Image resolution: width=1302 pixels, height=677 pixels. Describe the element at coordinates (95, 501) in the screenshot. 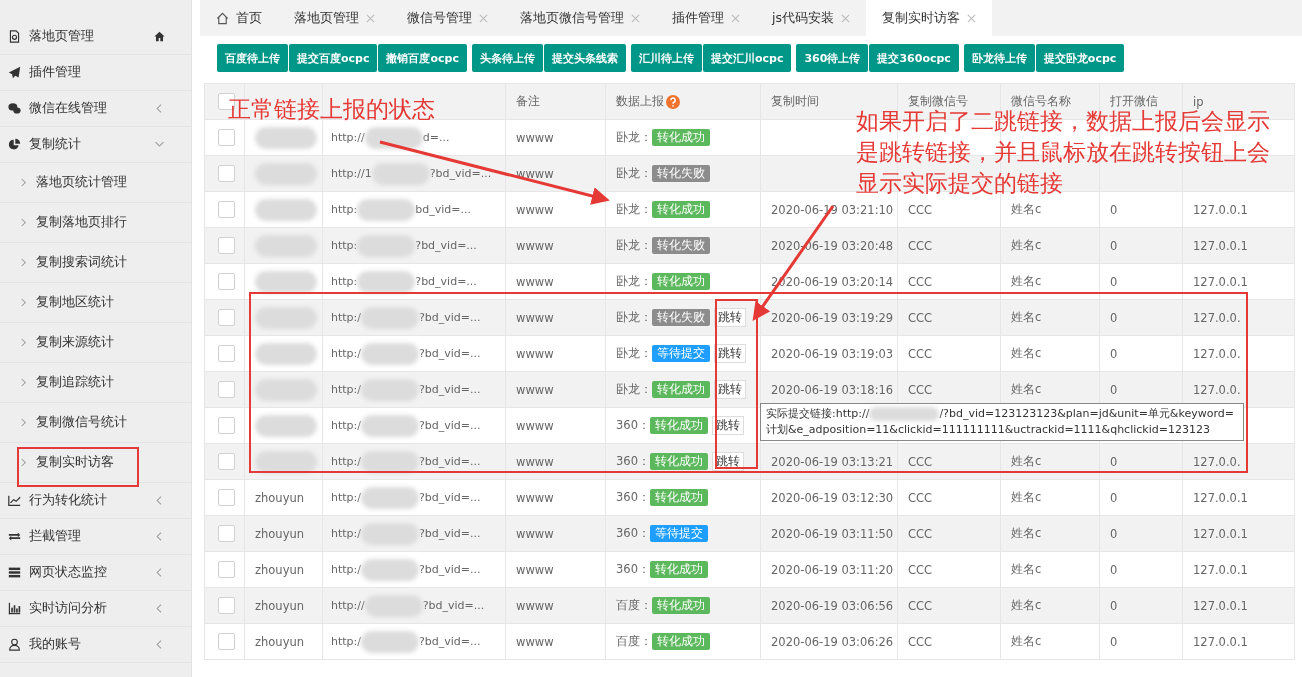

I see `sidebar-item: 行为转化统计` at that location.